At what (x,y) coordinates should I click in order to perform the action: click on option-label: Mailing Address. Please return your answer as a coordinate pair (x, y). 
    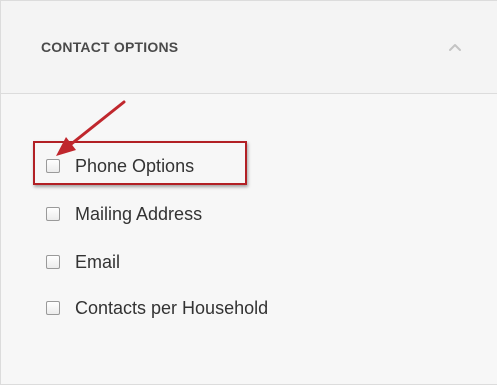
    Looking at the image, I should click on (139, 213).